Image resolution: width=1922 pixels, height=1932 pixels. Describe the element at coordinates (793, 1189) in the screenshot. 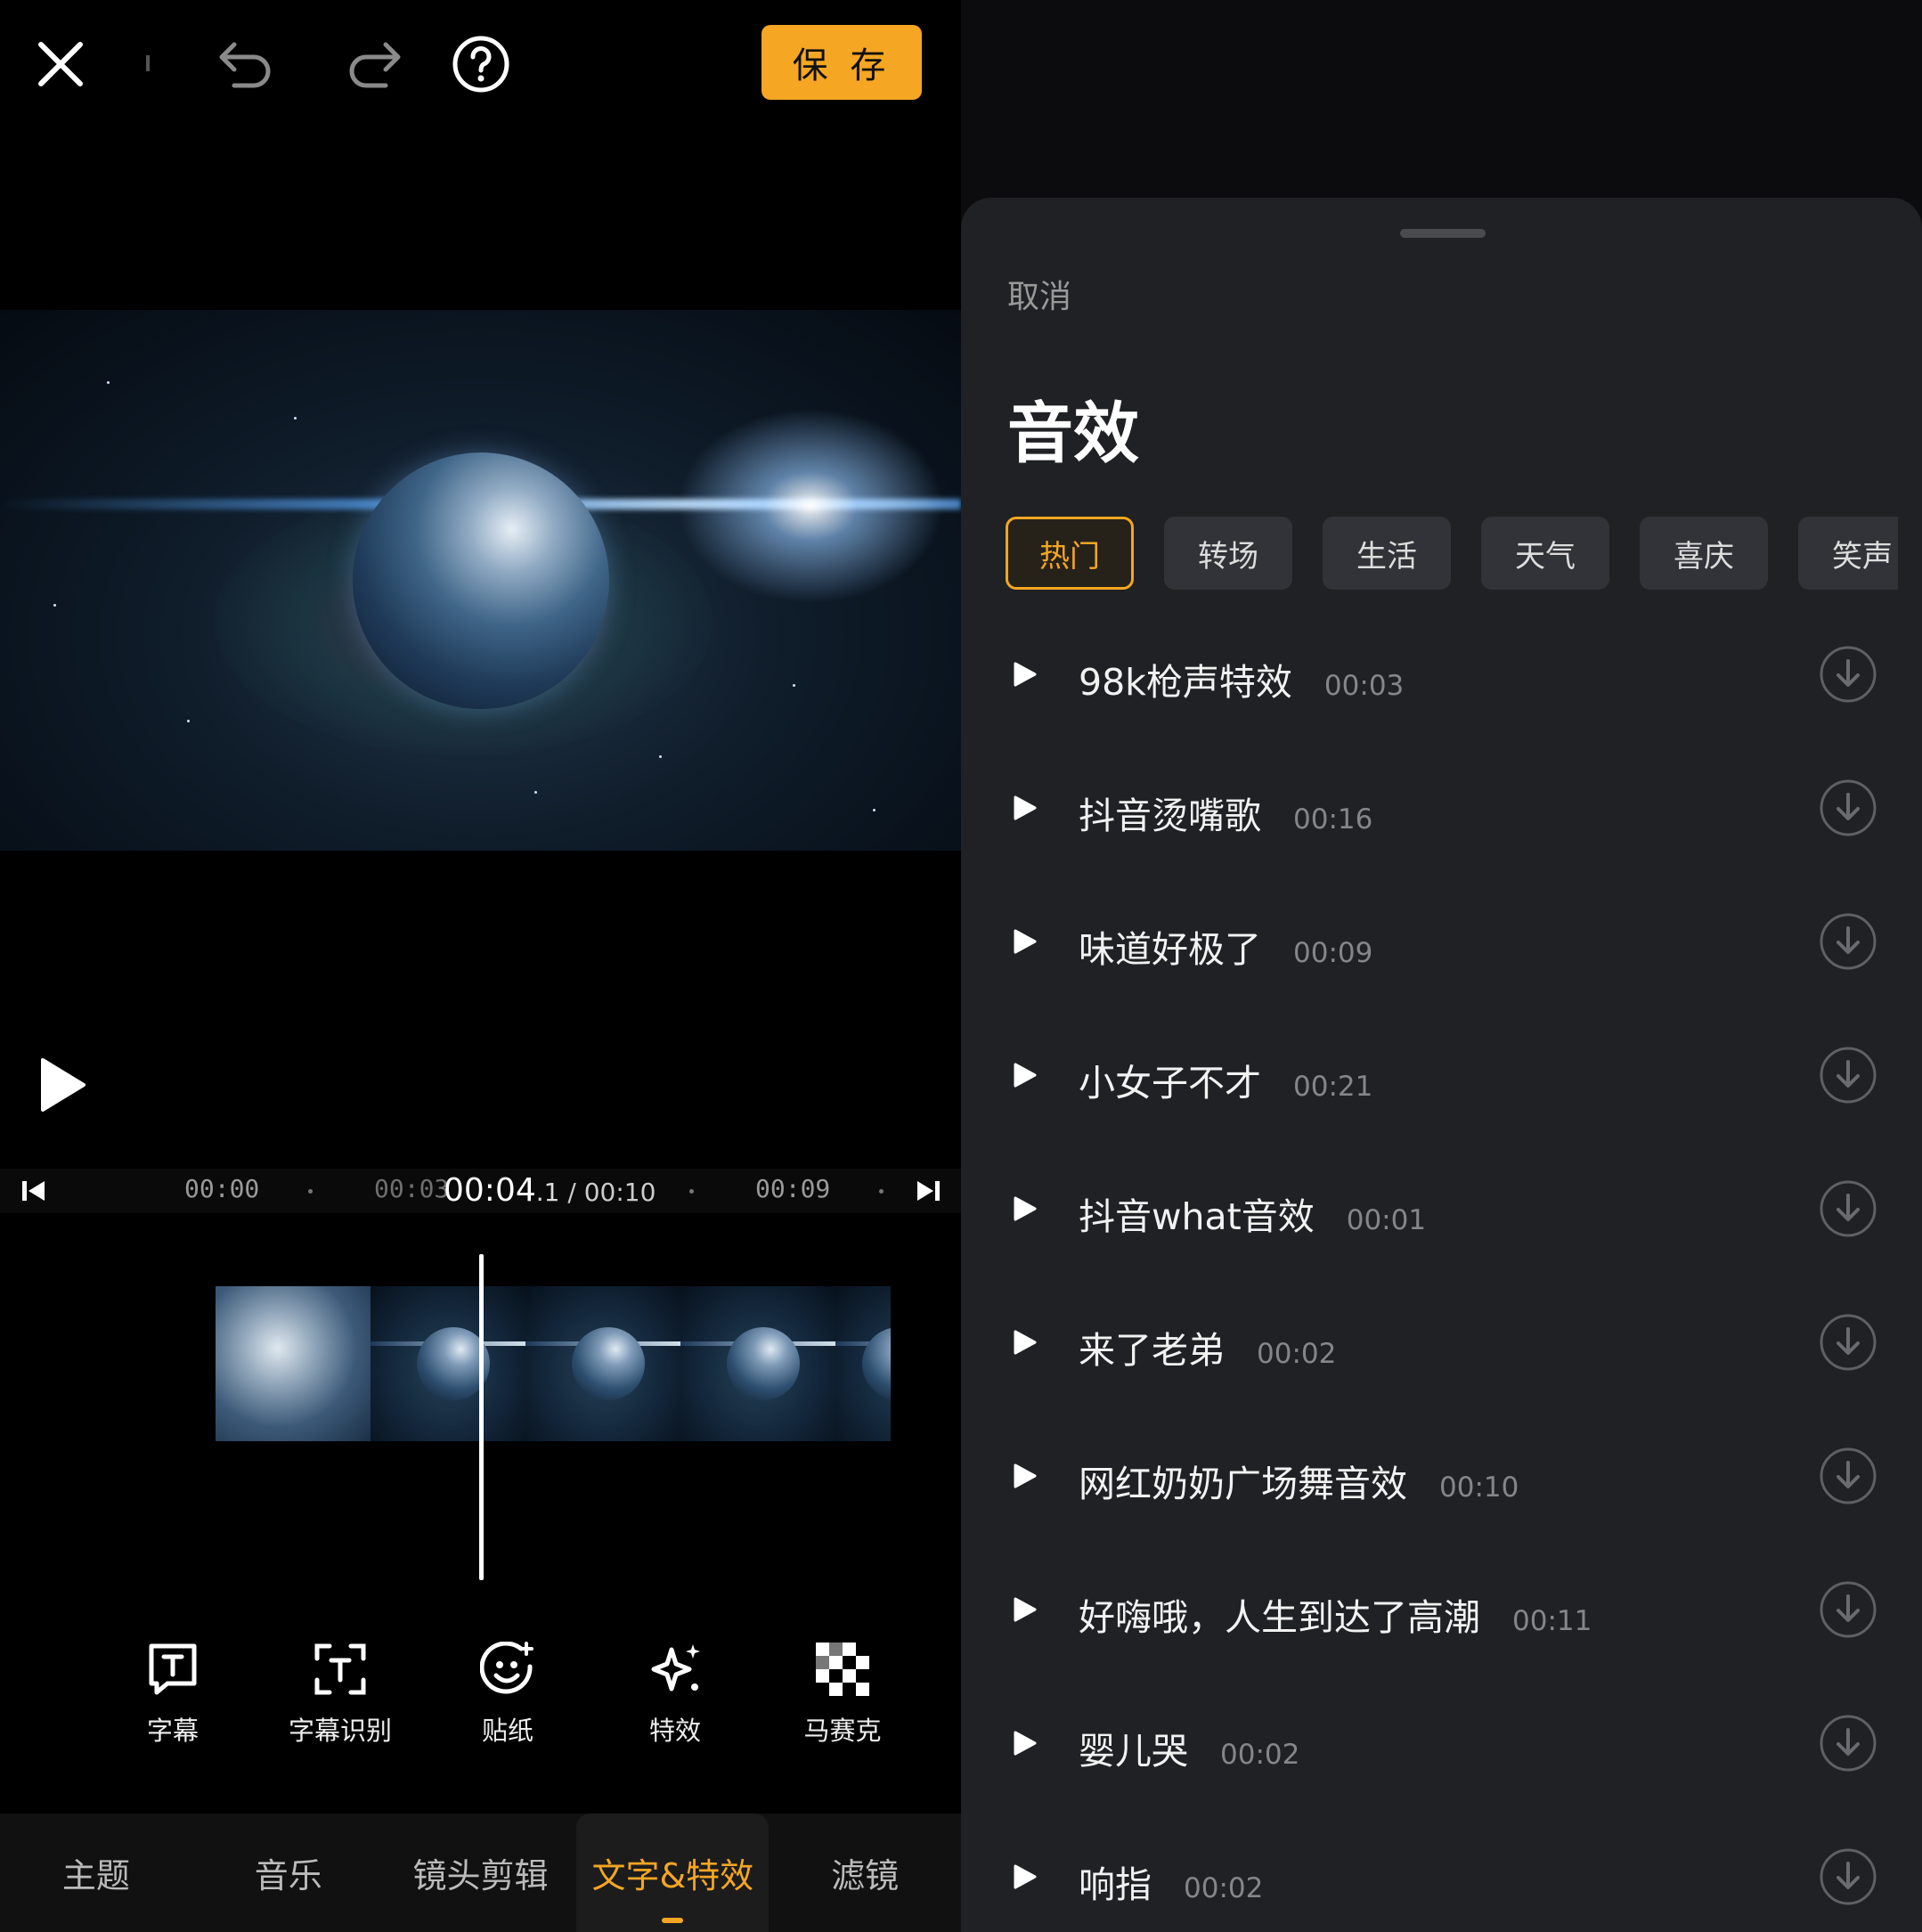

I see `timeline-tick: 00:09` at that location.